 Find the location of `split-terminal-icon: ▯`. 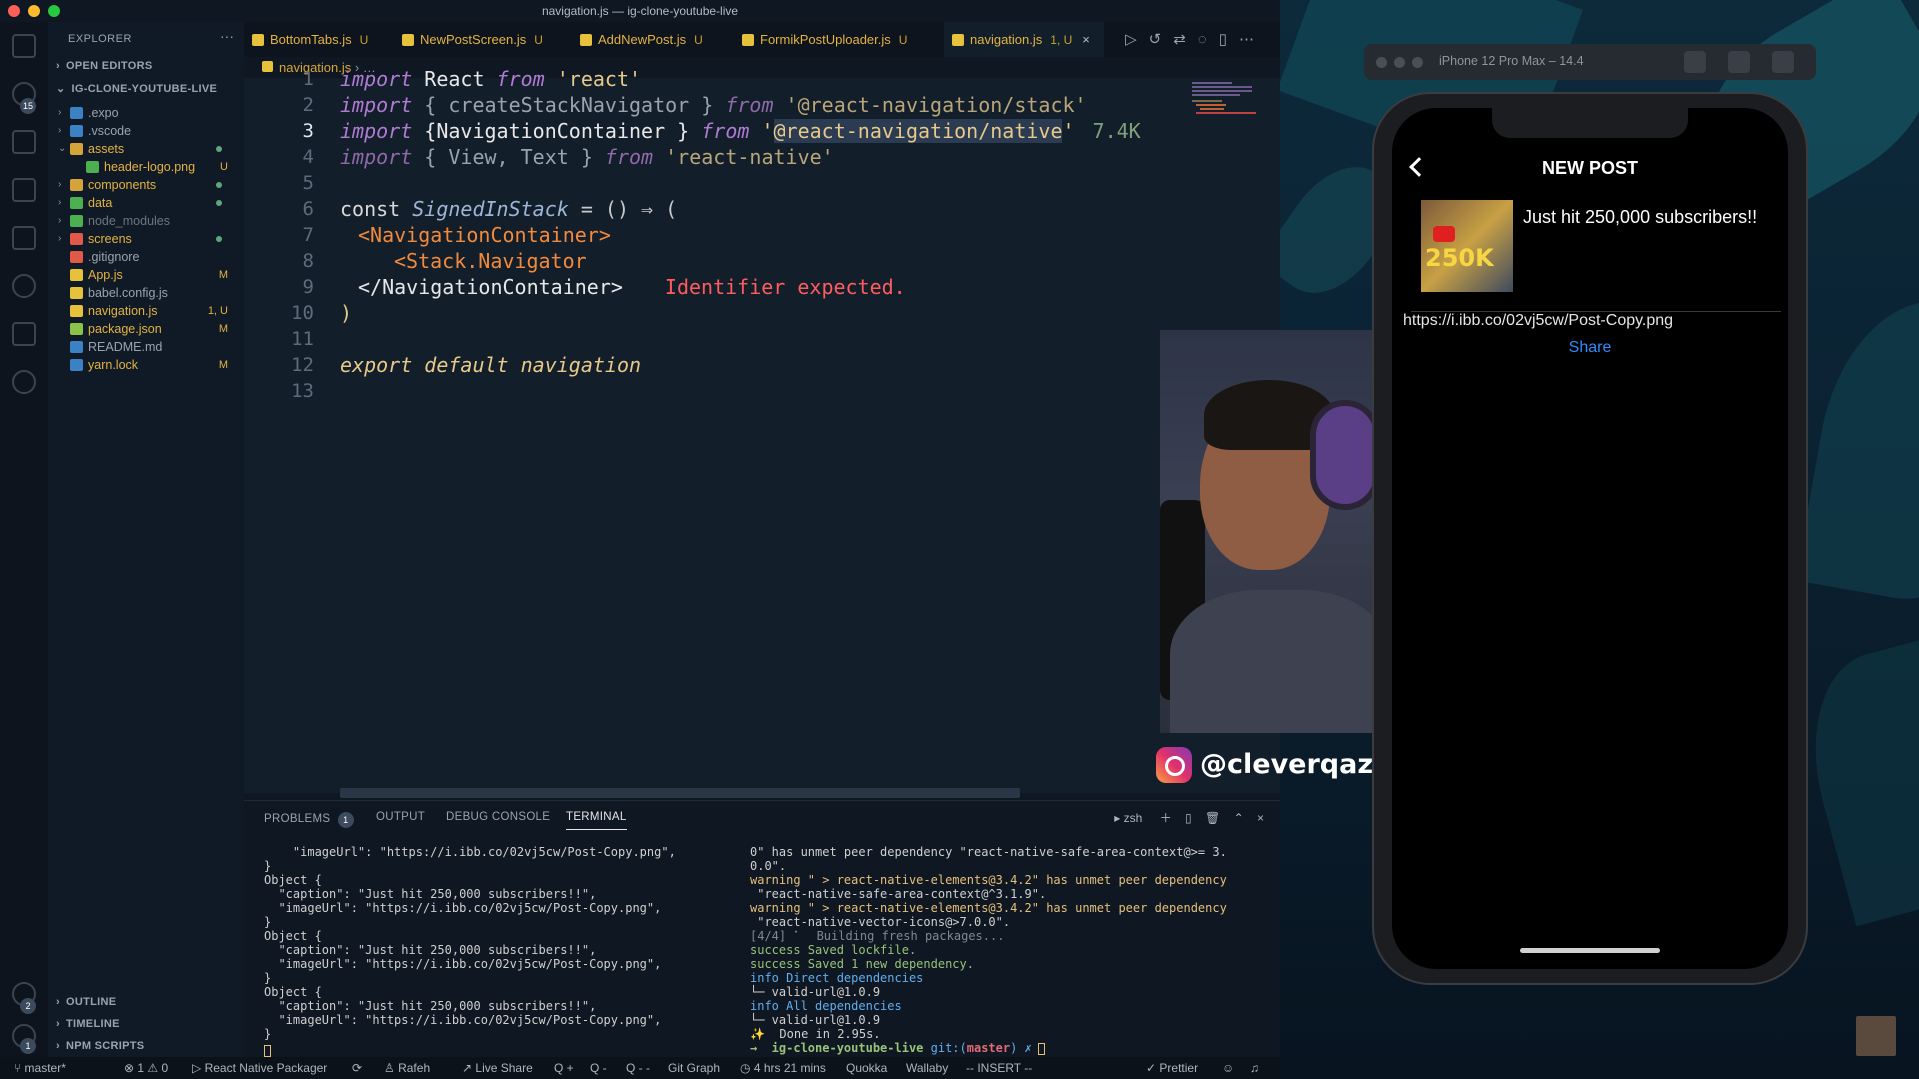

split-terminal-icon: ▯ is located at coordinates (1188, 818).